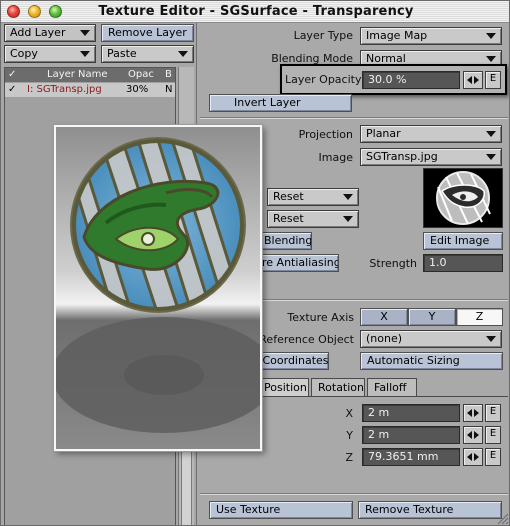 The height and width of the screenshot is (526, 510). What do you see at coordinates (463, 263) in the screenshot?
I see `strength-field: 1.0` at bounding box center [463, 263].